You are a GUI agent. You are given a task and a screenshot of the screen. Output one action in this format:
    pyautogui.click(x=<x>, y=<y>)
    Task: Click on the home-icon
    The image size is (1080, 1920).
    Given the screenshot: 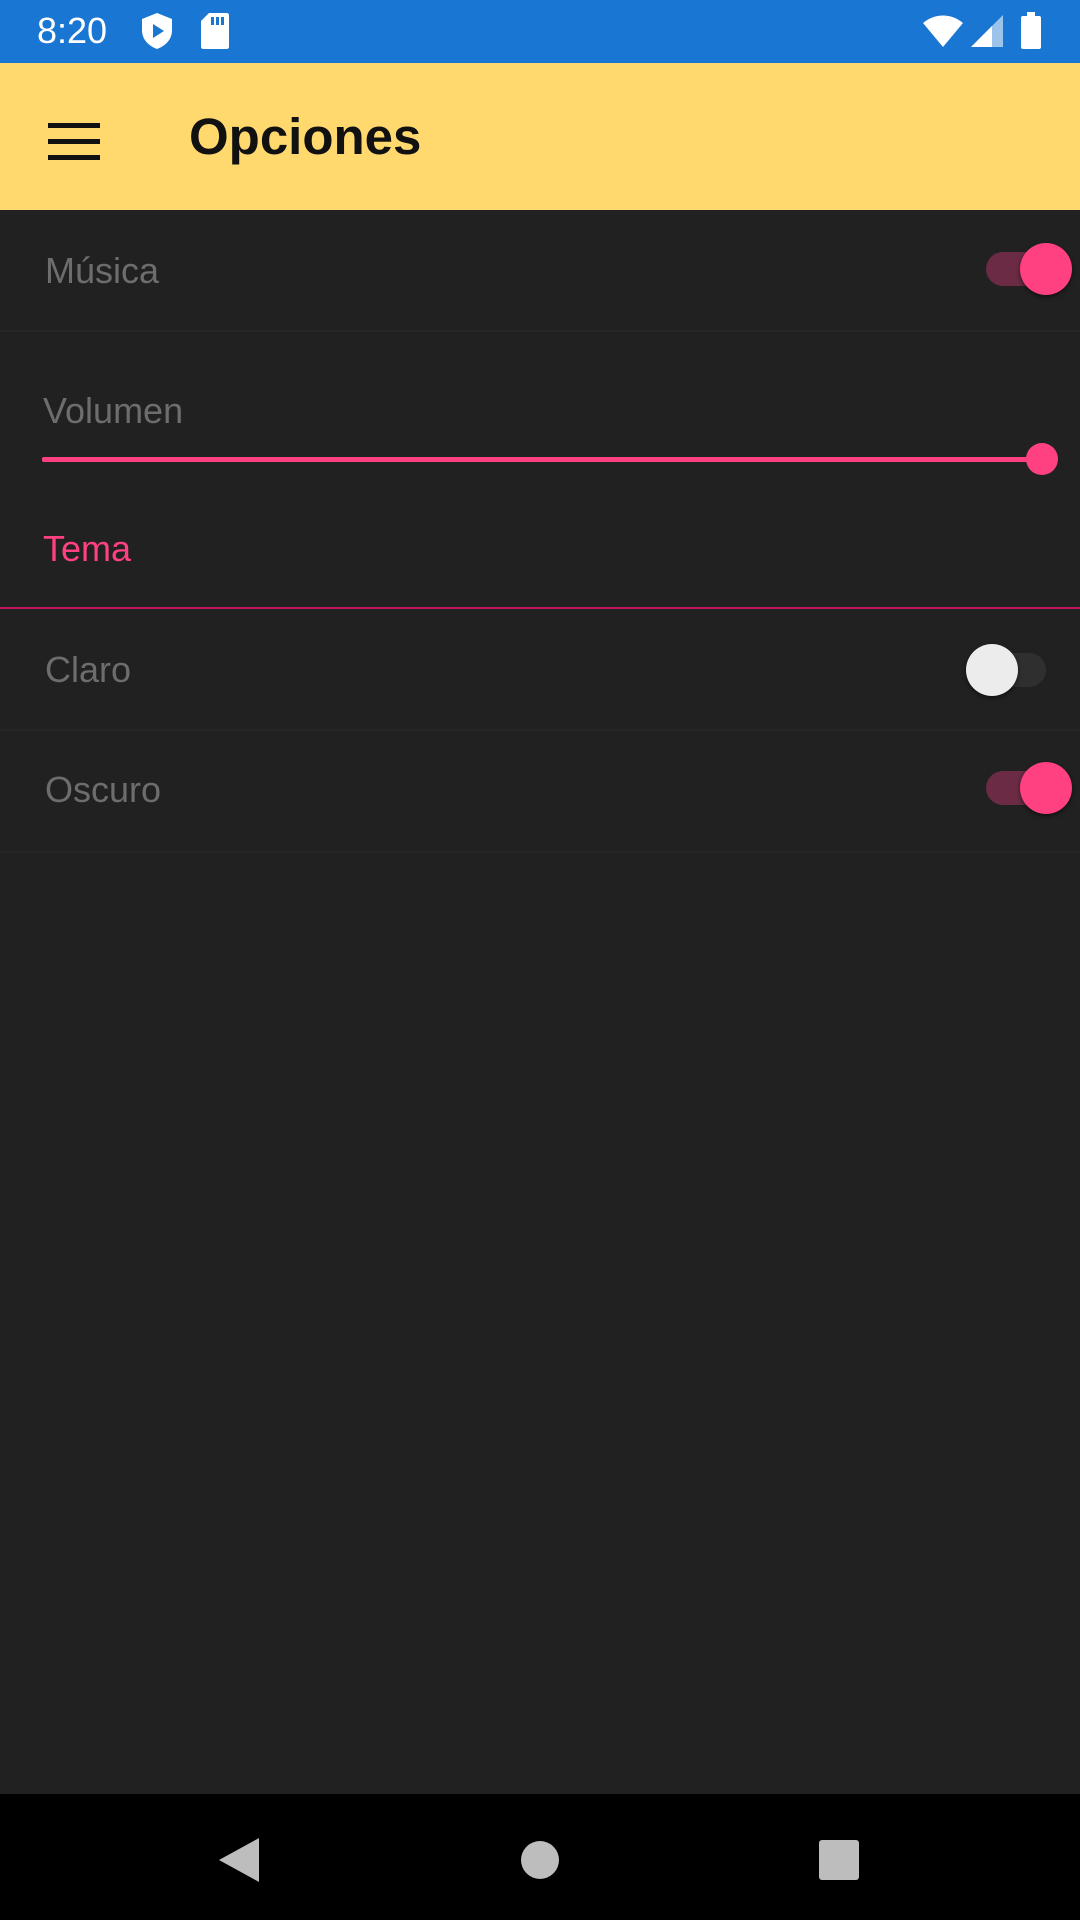 What is the action you would take?
    pyautogui.click(x=540, y=1869)
    